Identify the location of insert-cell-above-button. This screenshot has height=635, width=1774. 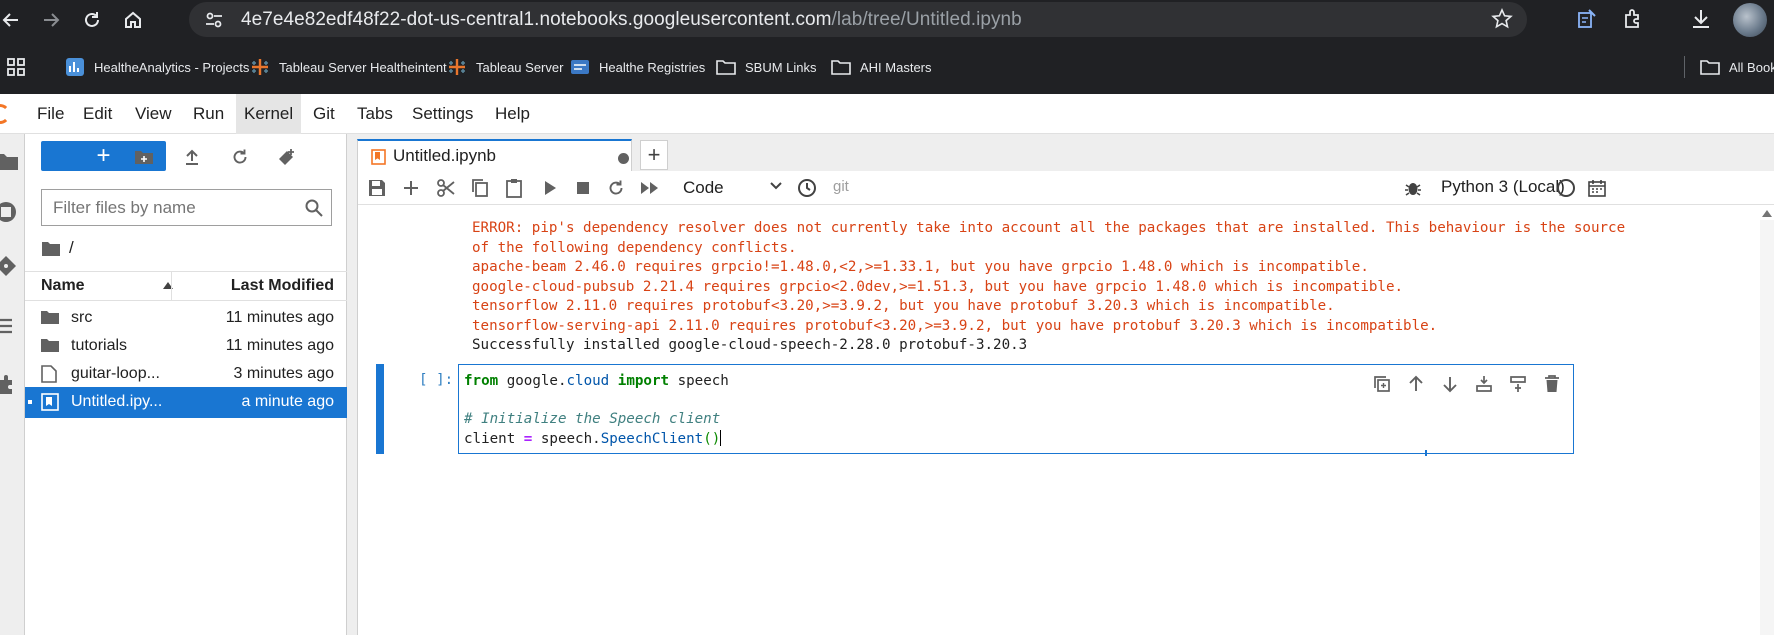
(1484, 384).